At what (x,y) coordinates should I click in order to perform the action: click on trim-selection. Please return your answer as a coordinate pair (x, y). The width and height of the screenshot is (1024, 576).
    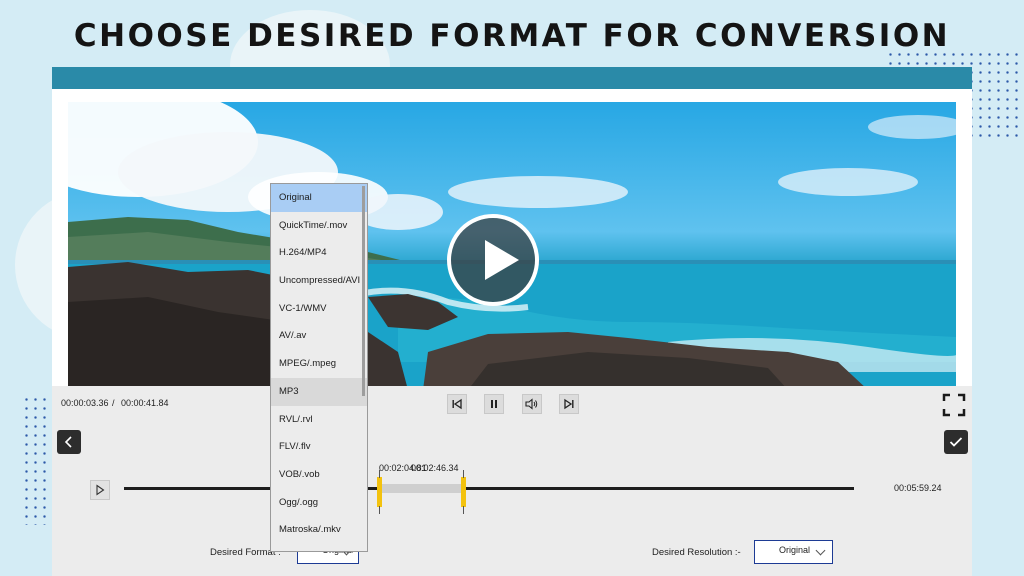
    Looking at the image, I should click on (422, 488).